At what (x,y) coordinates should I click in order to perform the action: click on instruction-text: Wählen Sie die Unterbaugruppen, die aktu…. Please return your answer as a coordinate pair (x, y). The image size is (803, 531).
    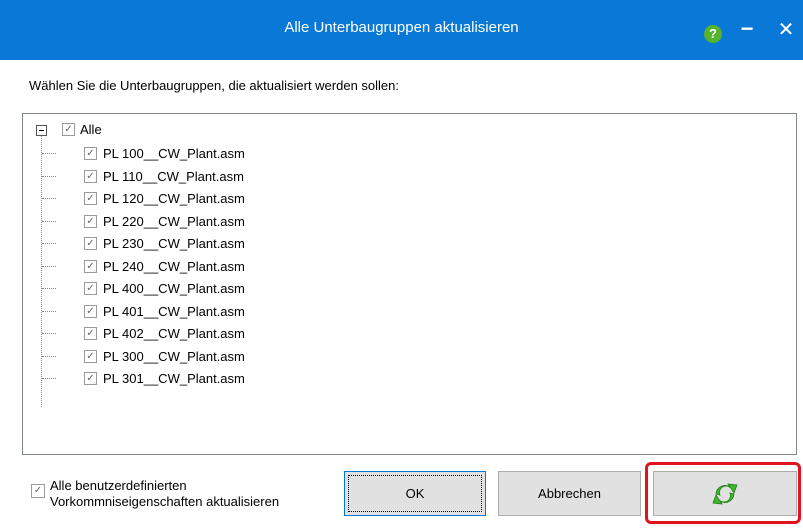
    Looking at the image, I should click on (214, 85).